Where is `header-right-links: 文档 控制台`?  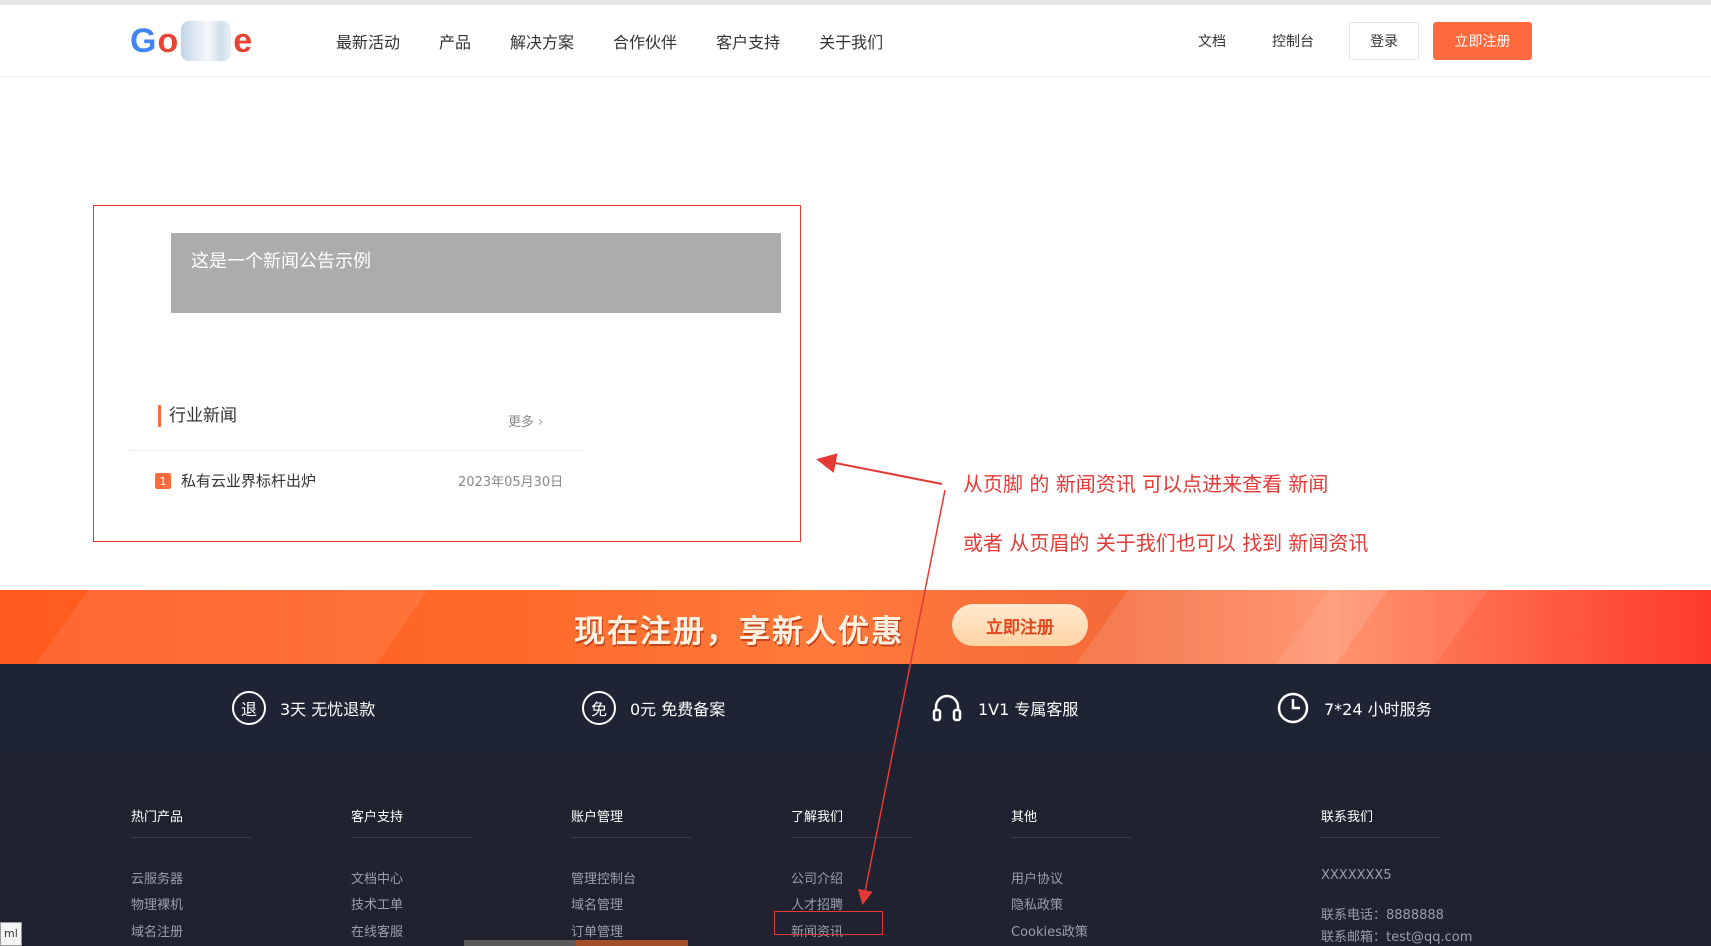
header-right-links: 文档 控制台 is located at coordinates (1279, 41).